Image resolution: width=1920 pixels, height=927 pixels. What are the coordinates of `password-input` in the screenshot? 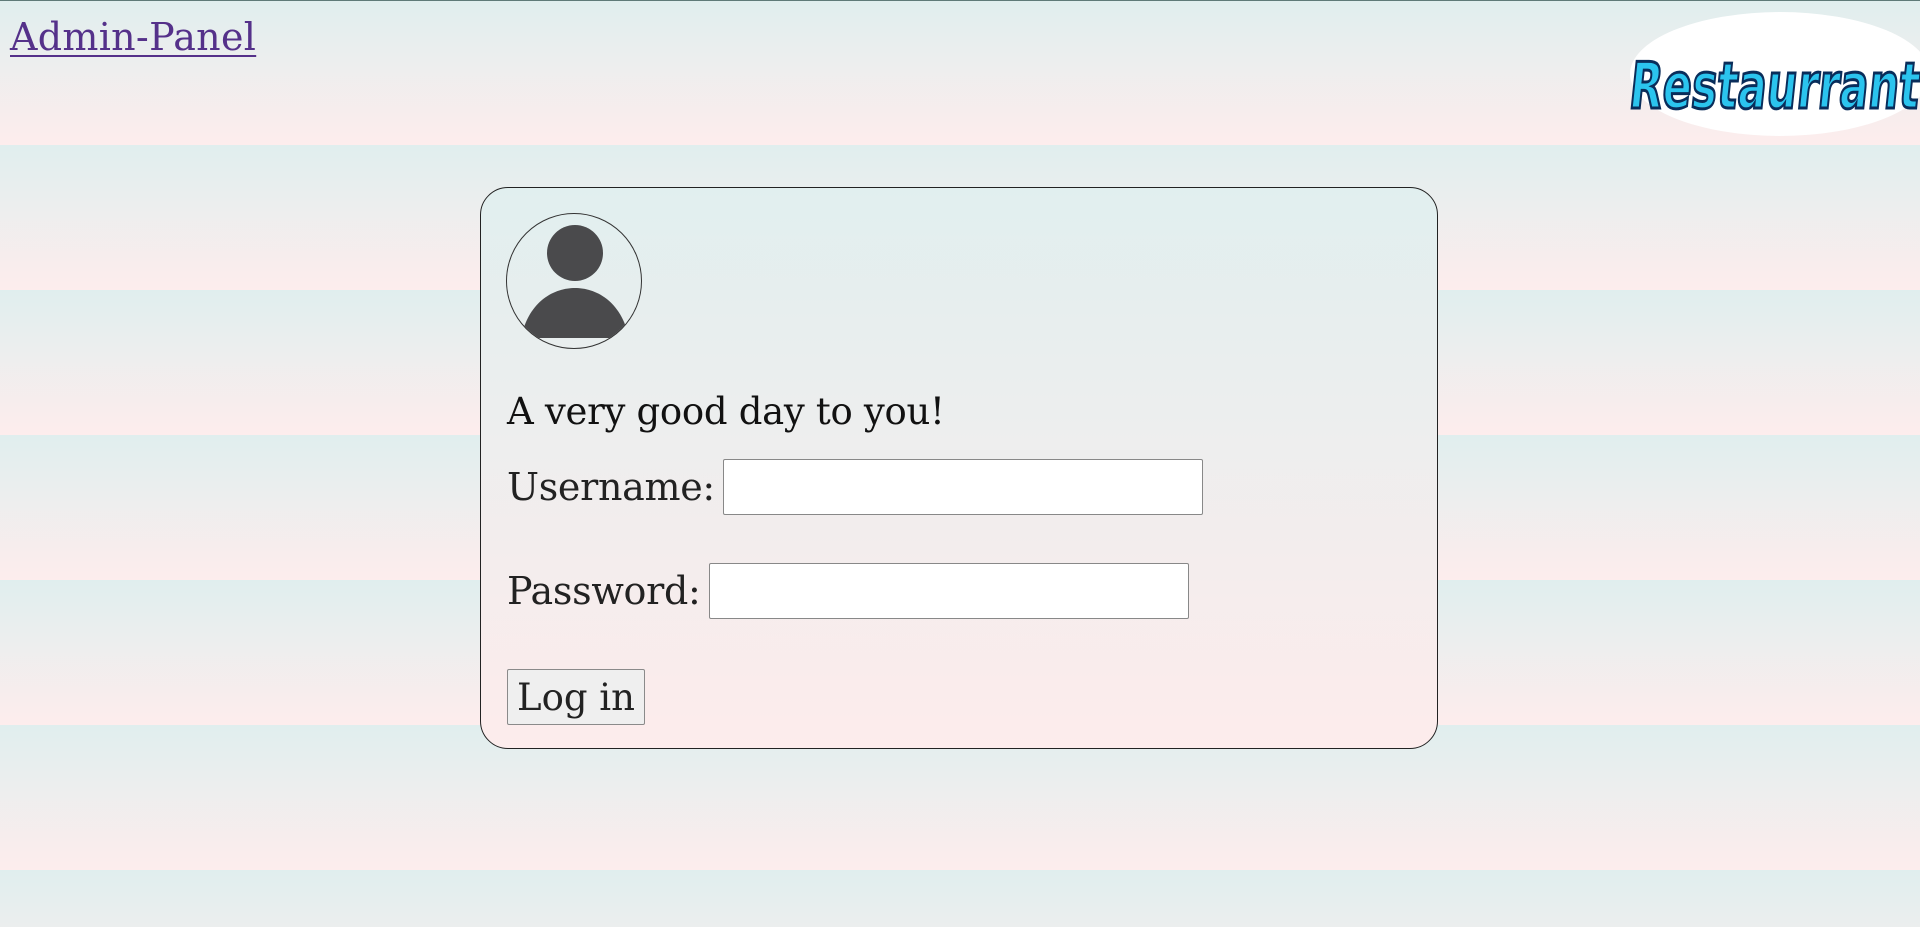 It's located at (948, 591).